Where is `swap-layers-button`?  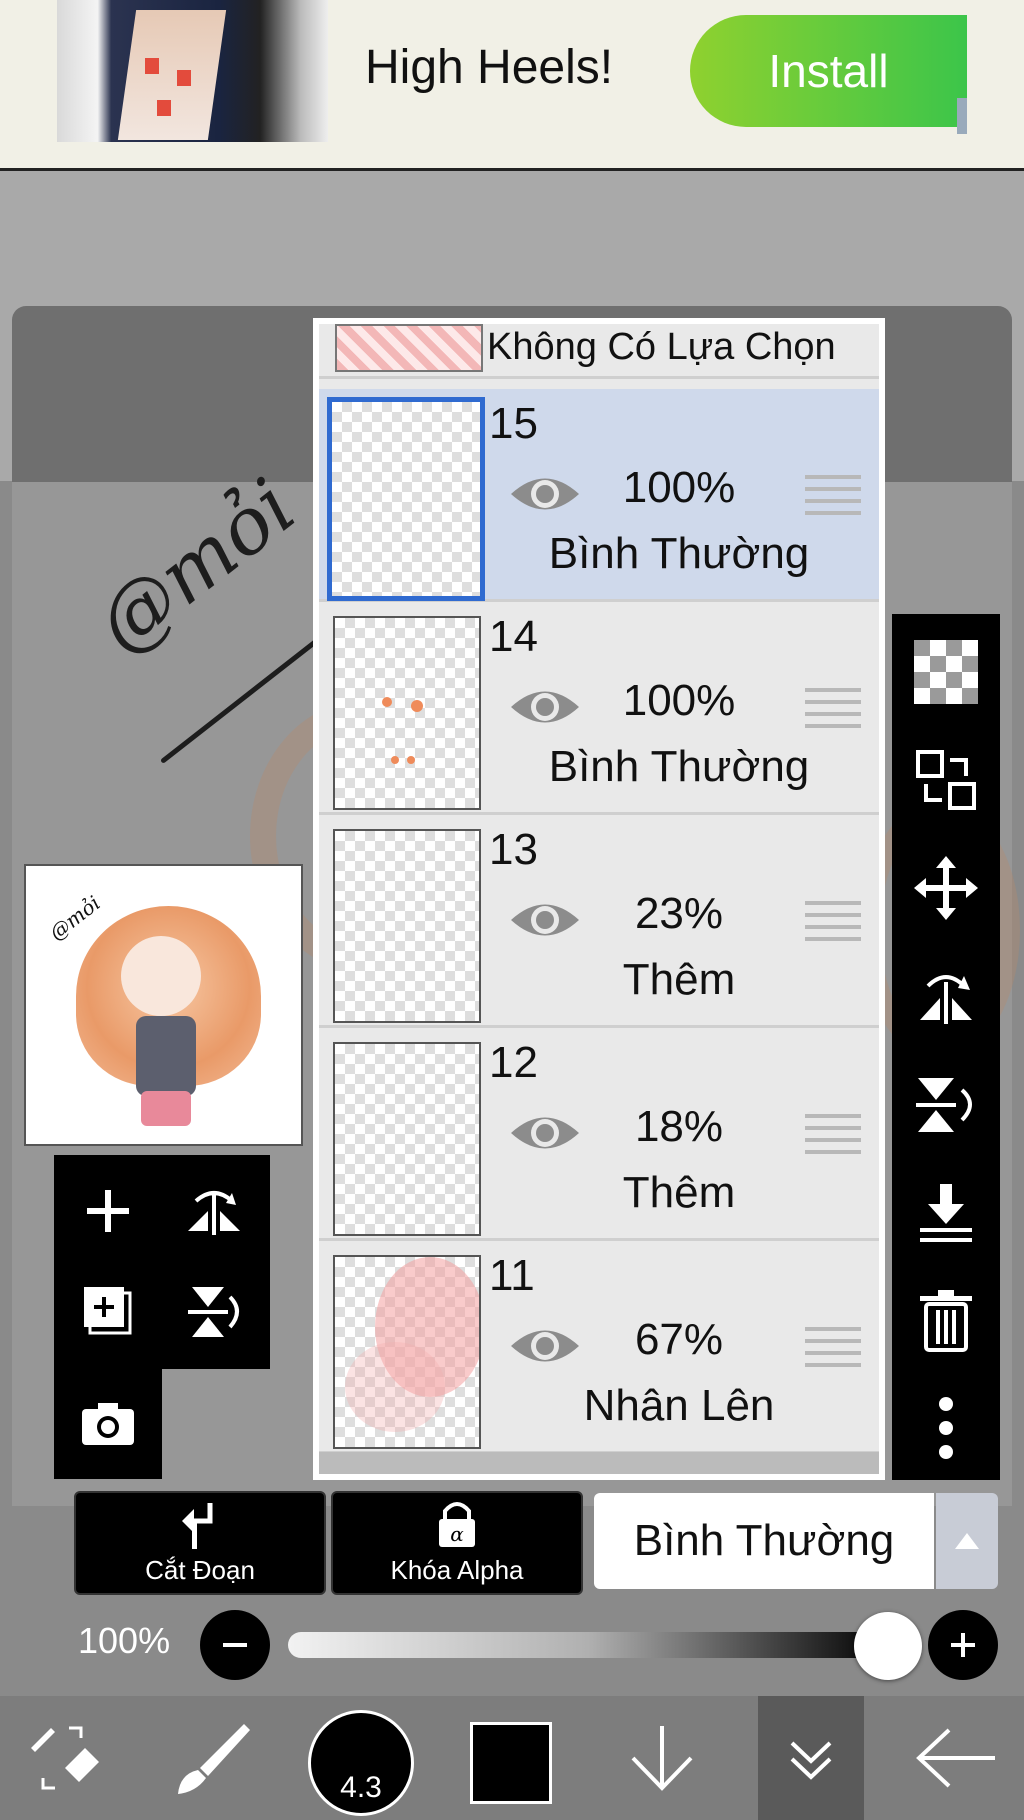 swap-layers-button is located at coordinates (946, 780).